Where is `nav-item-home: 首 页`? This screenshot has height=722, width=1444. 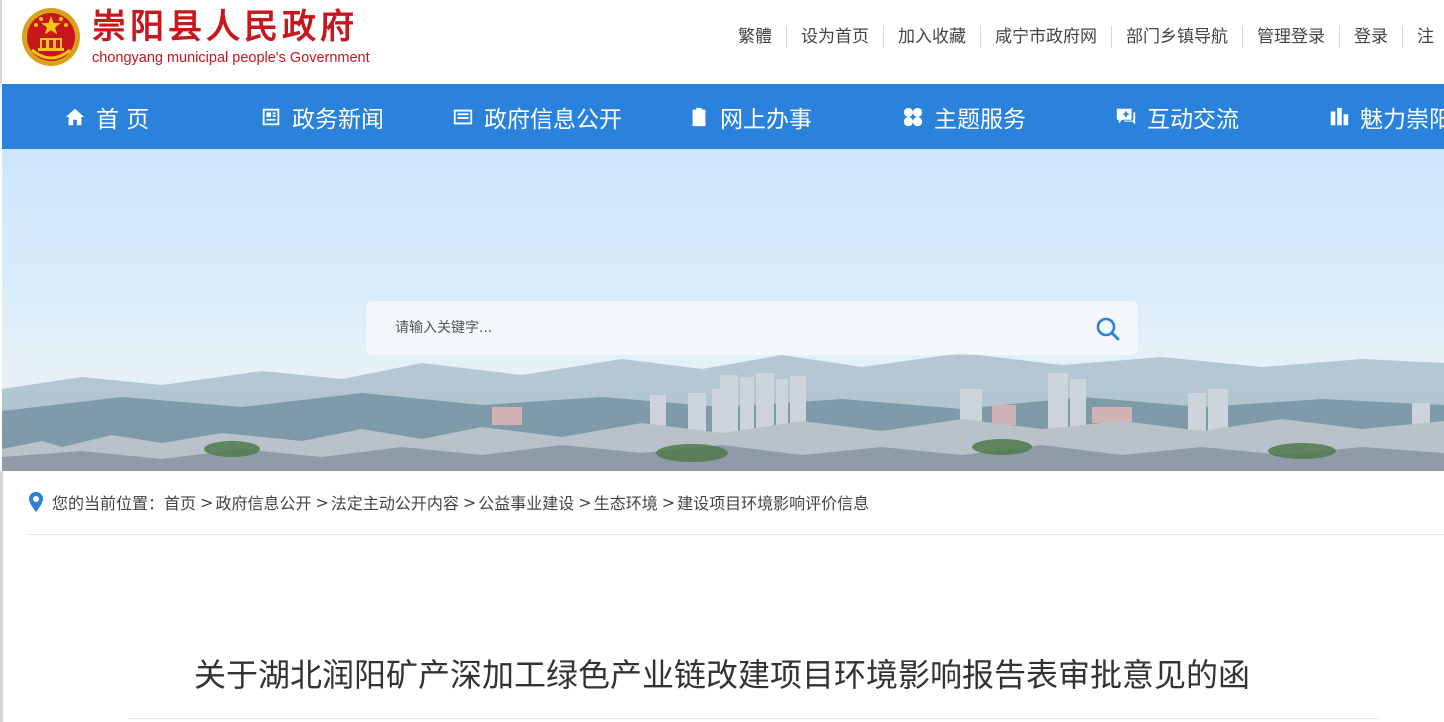 nav-item-home: 首 页 is located at coordinates (106, 116).